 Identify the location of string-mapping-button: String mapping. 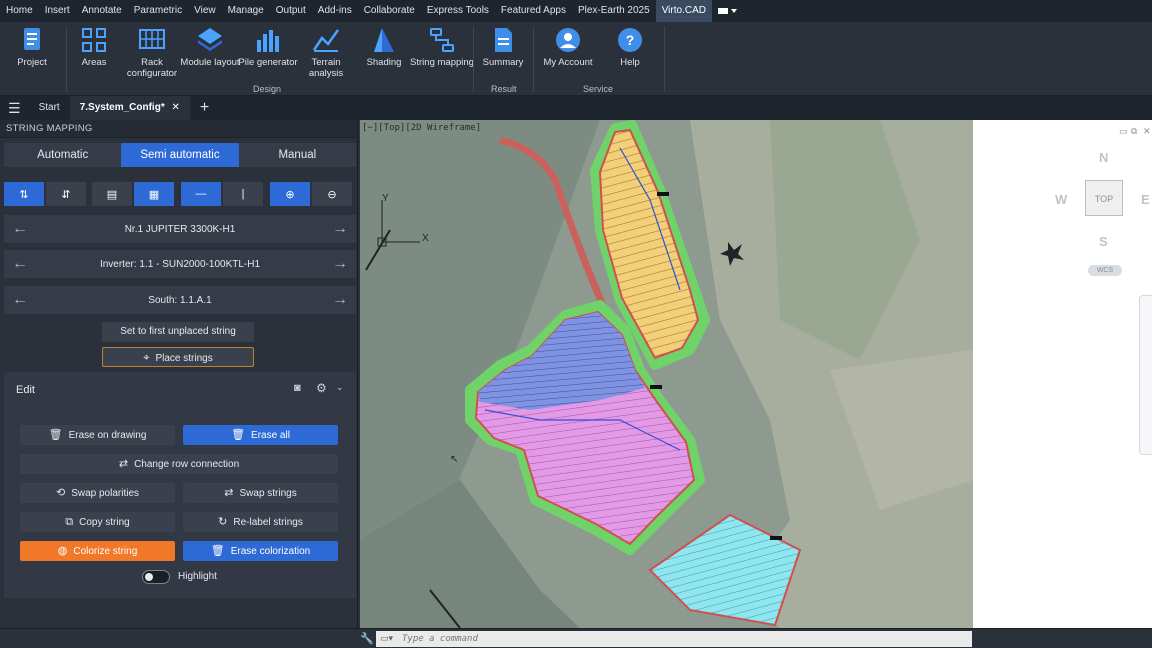
(442, 54).